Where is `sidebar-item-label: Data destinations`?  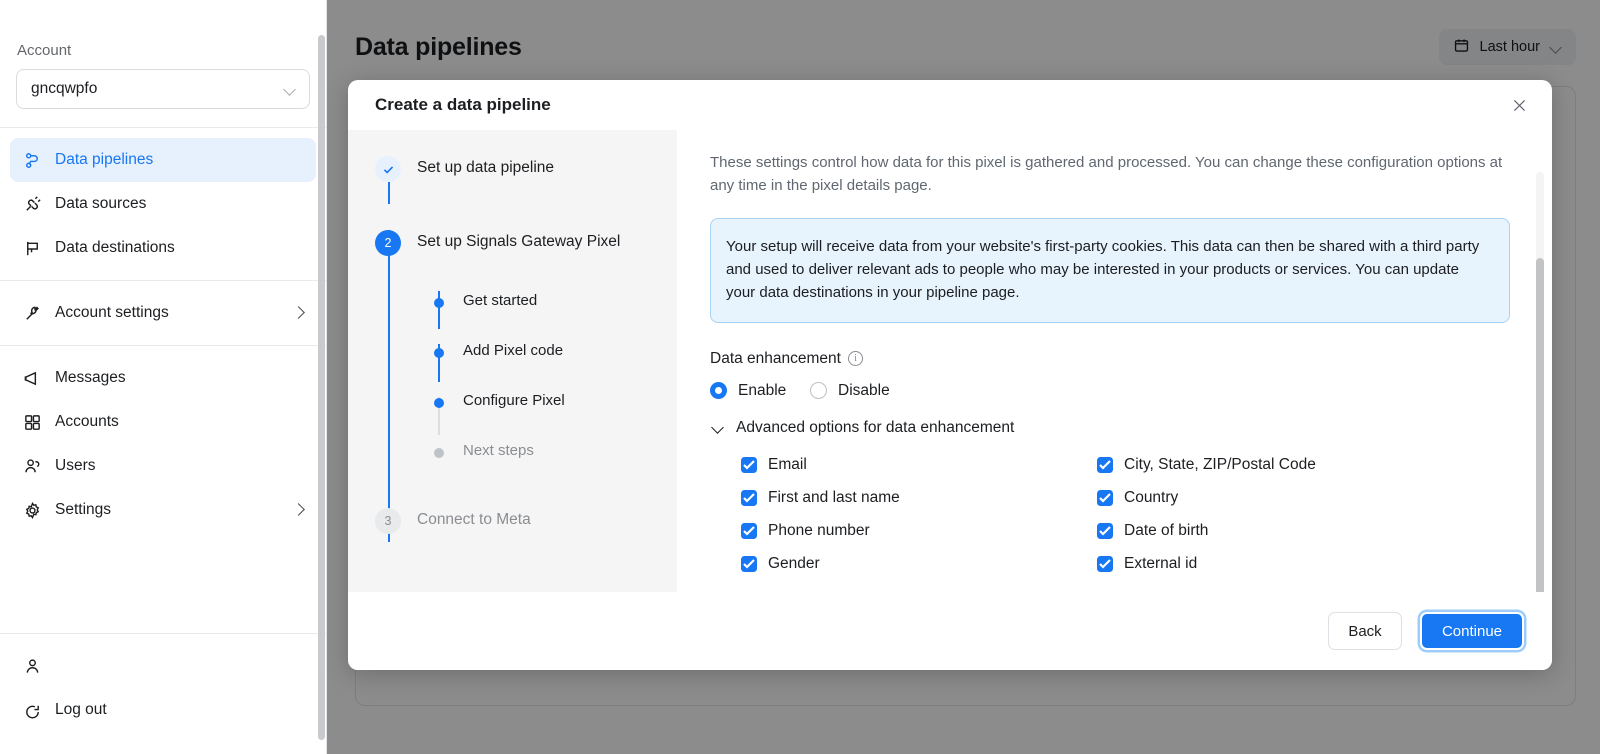 sidebar-item-label: Data destinations is located at coordinates (115, 247).